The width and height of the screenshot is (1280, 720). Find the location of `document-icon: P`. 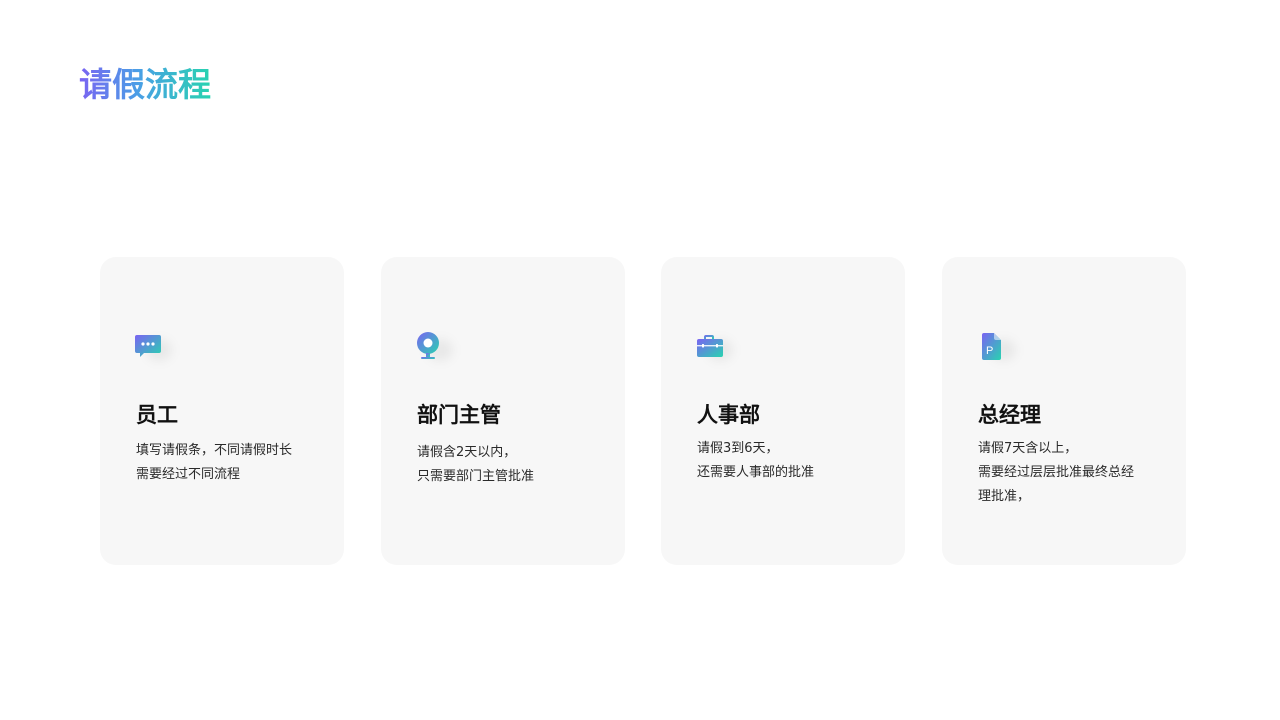

document-icon: P is located at coordinates (994, 347).